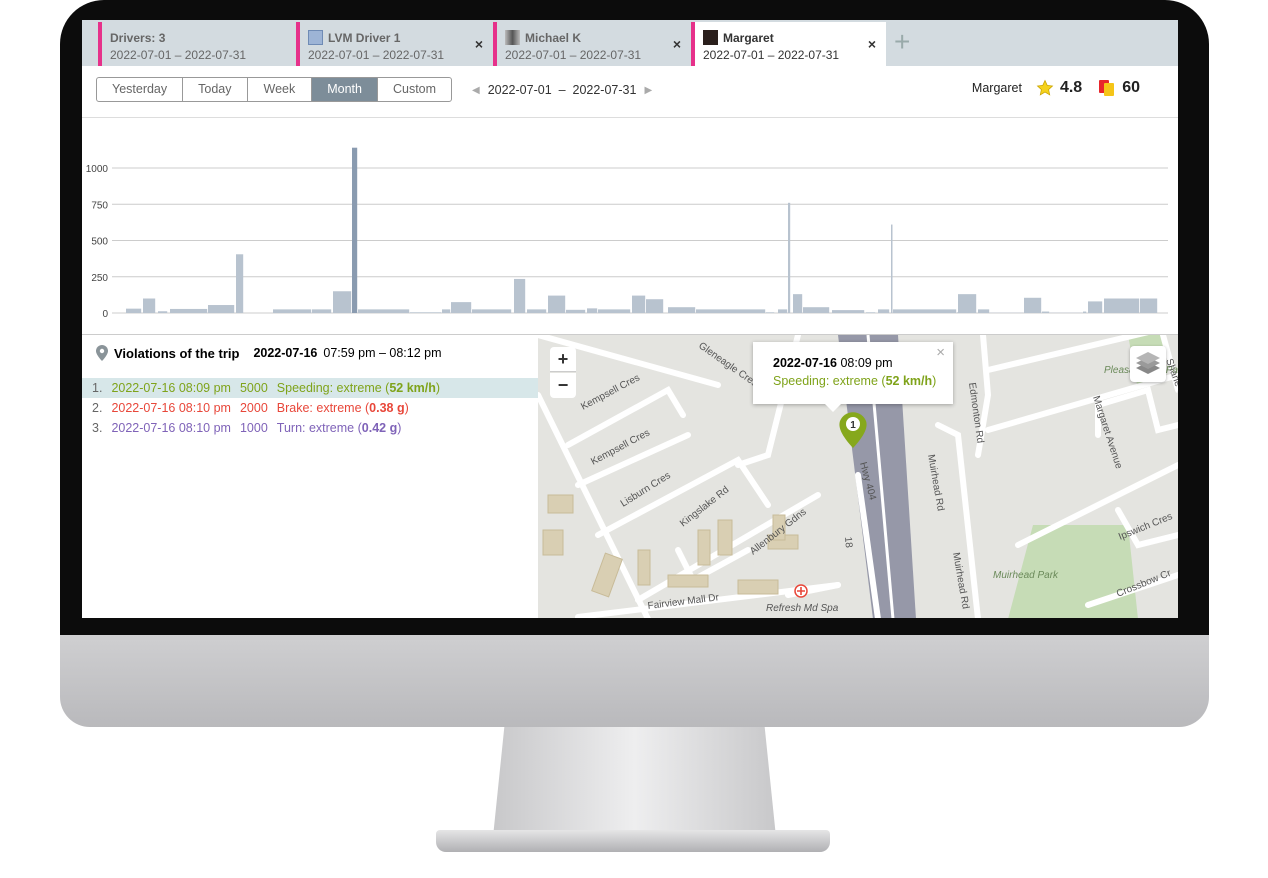 This screenshot has width=1268, height=878. What do you see at coordinates (1056, 88) in the screenshot?
I see `driver-summary: Margaret 4.8 60` at bounding box center [1056, 88].